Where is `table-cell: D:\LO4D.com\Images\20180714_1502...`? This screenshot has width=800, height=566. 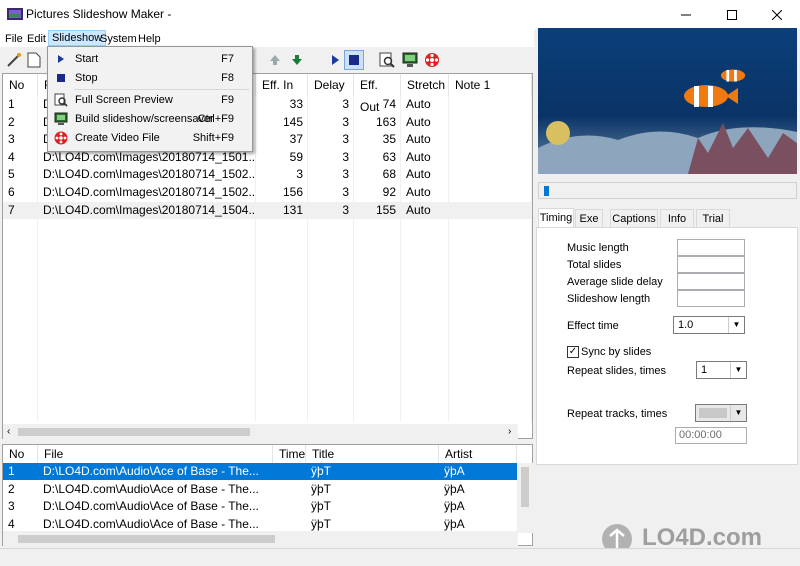 table-cell: D:\LO4D.com\Images\20180714_1502... is located at coordinates (149, 192).